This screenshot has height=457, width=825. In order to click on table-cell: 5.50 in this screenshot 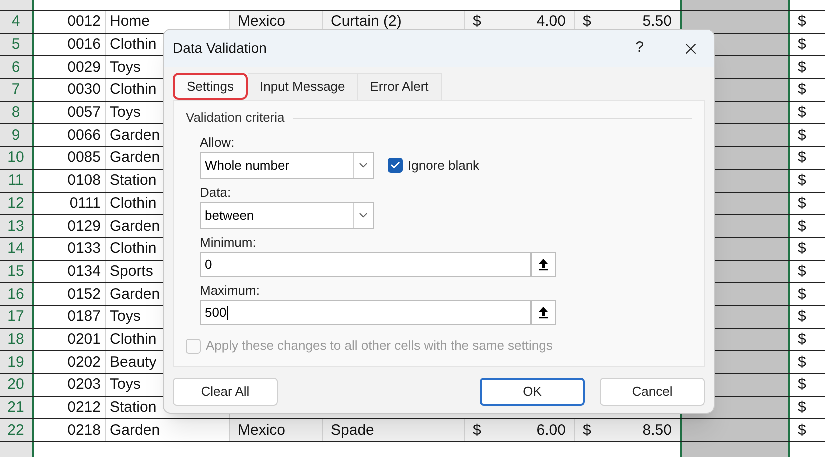, I will do `click(657, 22)`.